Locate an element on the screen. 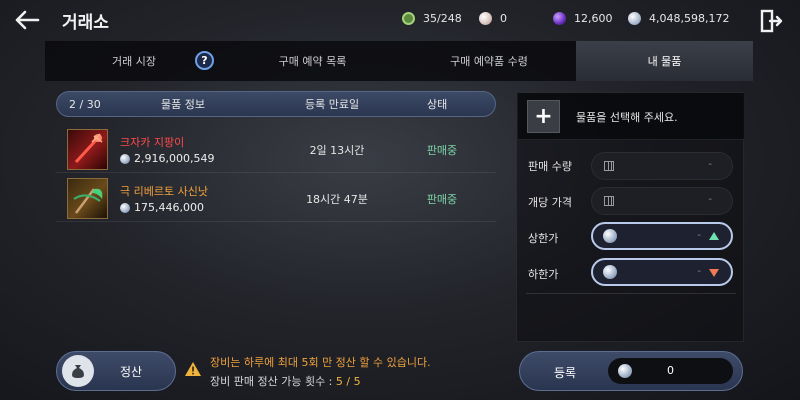  expiry-time: 18시간 47분 is located at coordinates (337, 199).